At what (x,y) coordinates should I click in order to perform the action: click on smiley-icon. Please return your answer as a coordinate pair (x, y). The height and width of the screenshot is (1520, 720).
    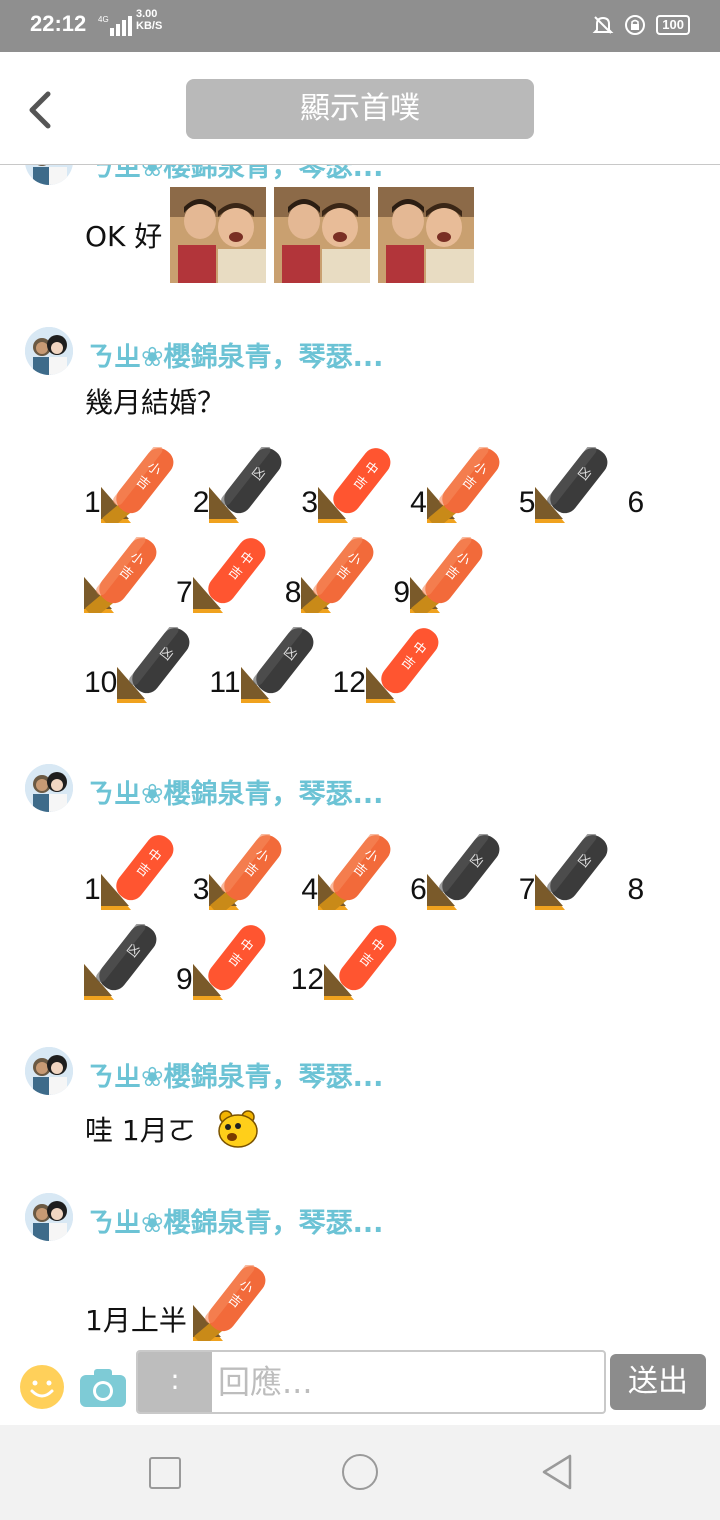
    Looking at the image, I should click on (42, 1387).